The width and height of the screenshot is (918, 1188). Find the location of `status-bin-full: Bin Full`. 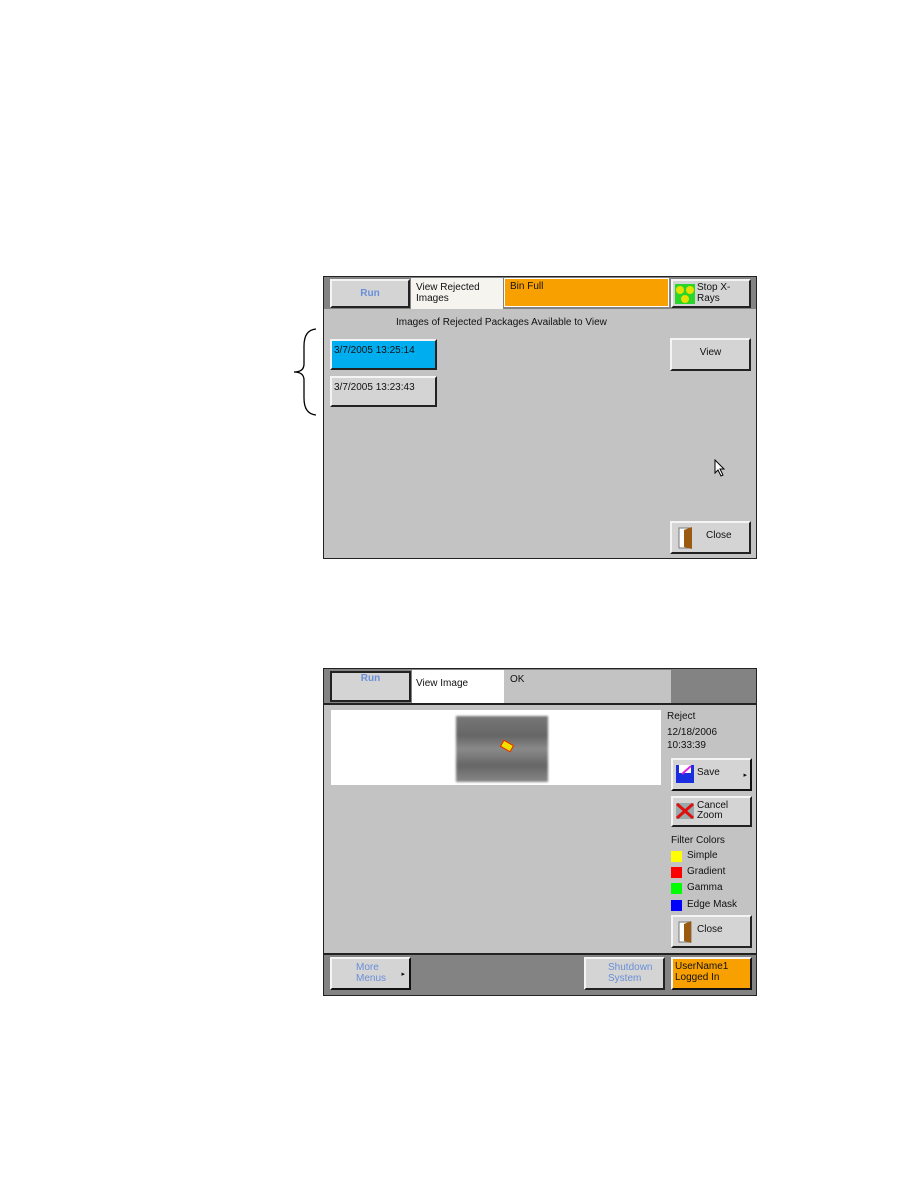

status-bin-full: Bin Full is located at coordinates (586, 292).